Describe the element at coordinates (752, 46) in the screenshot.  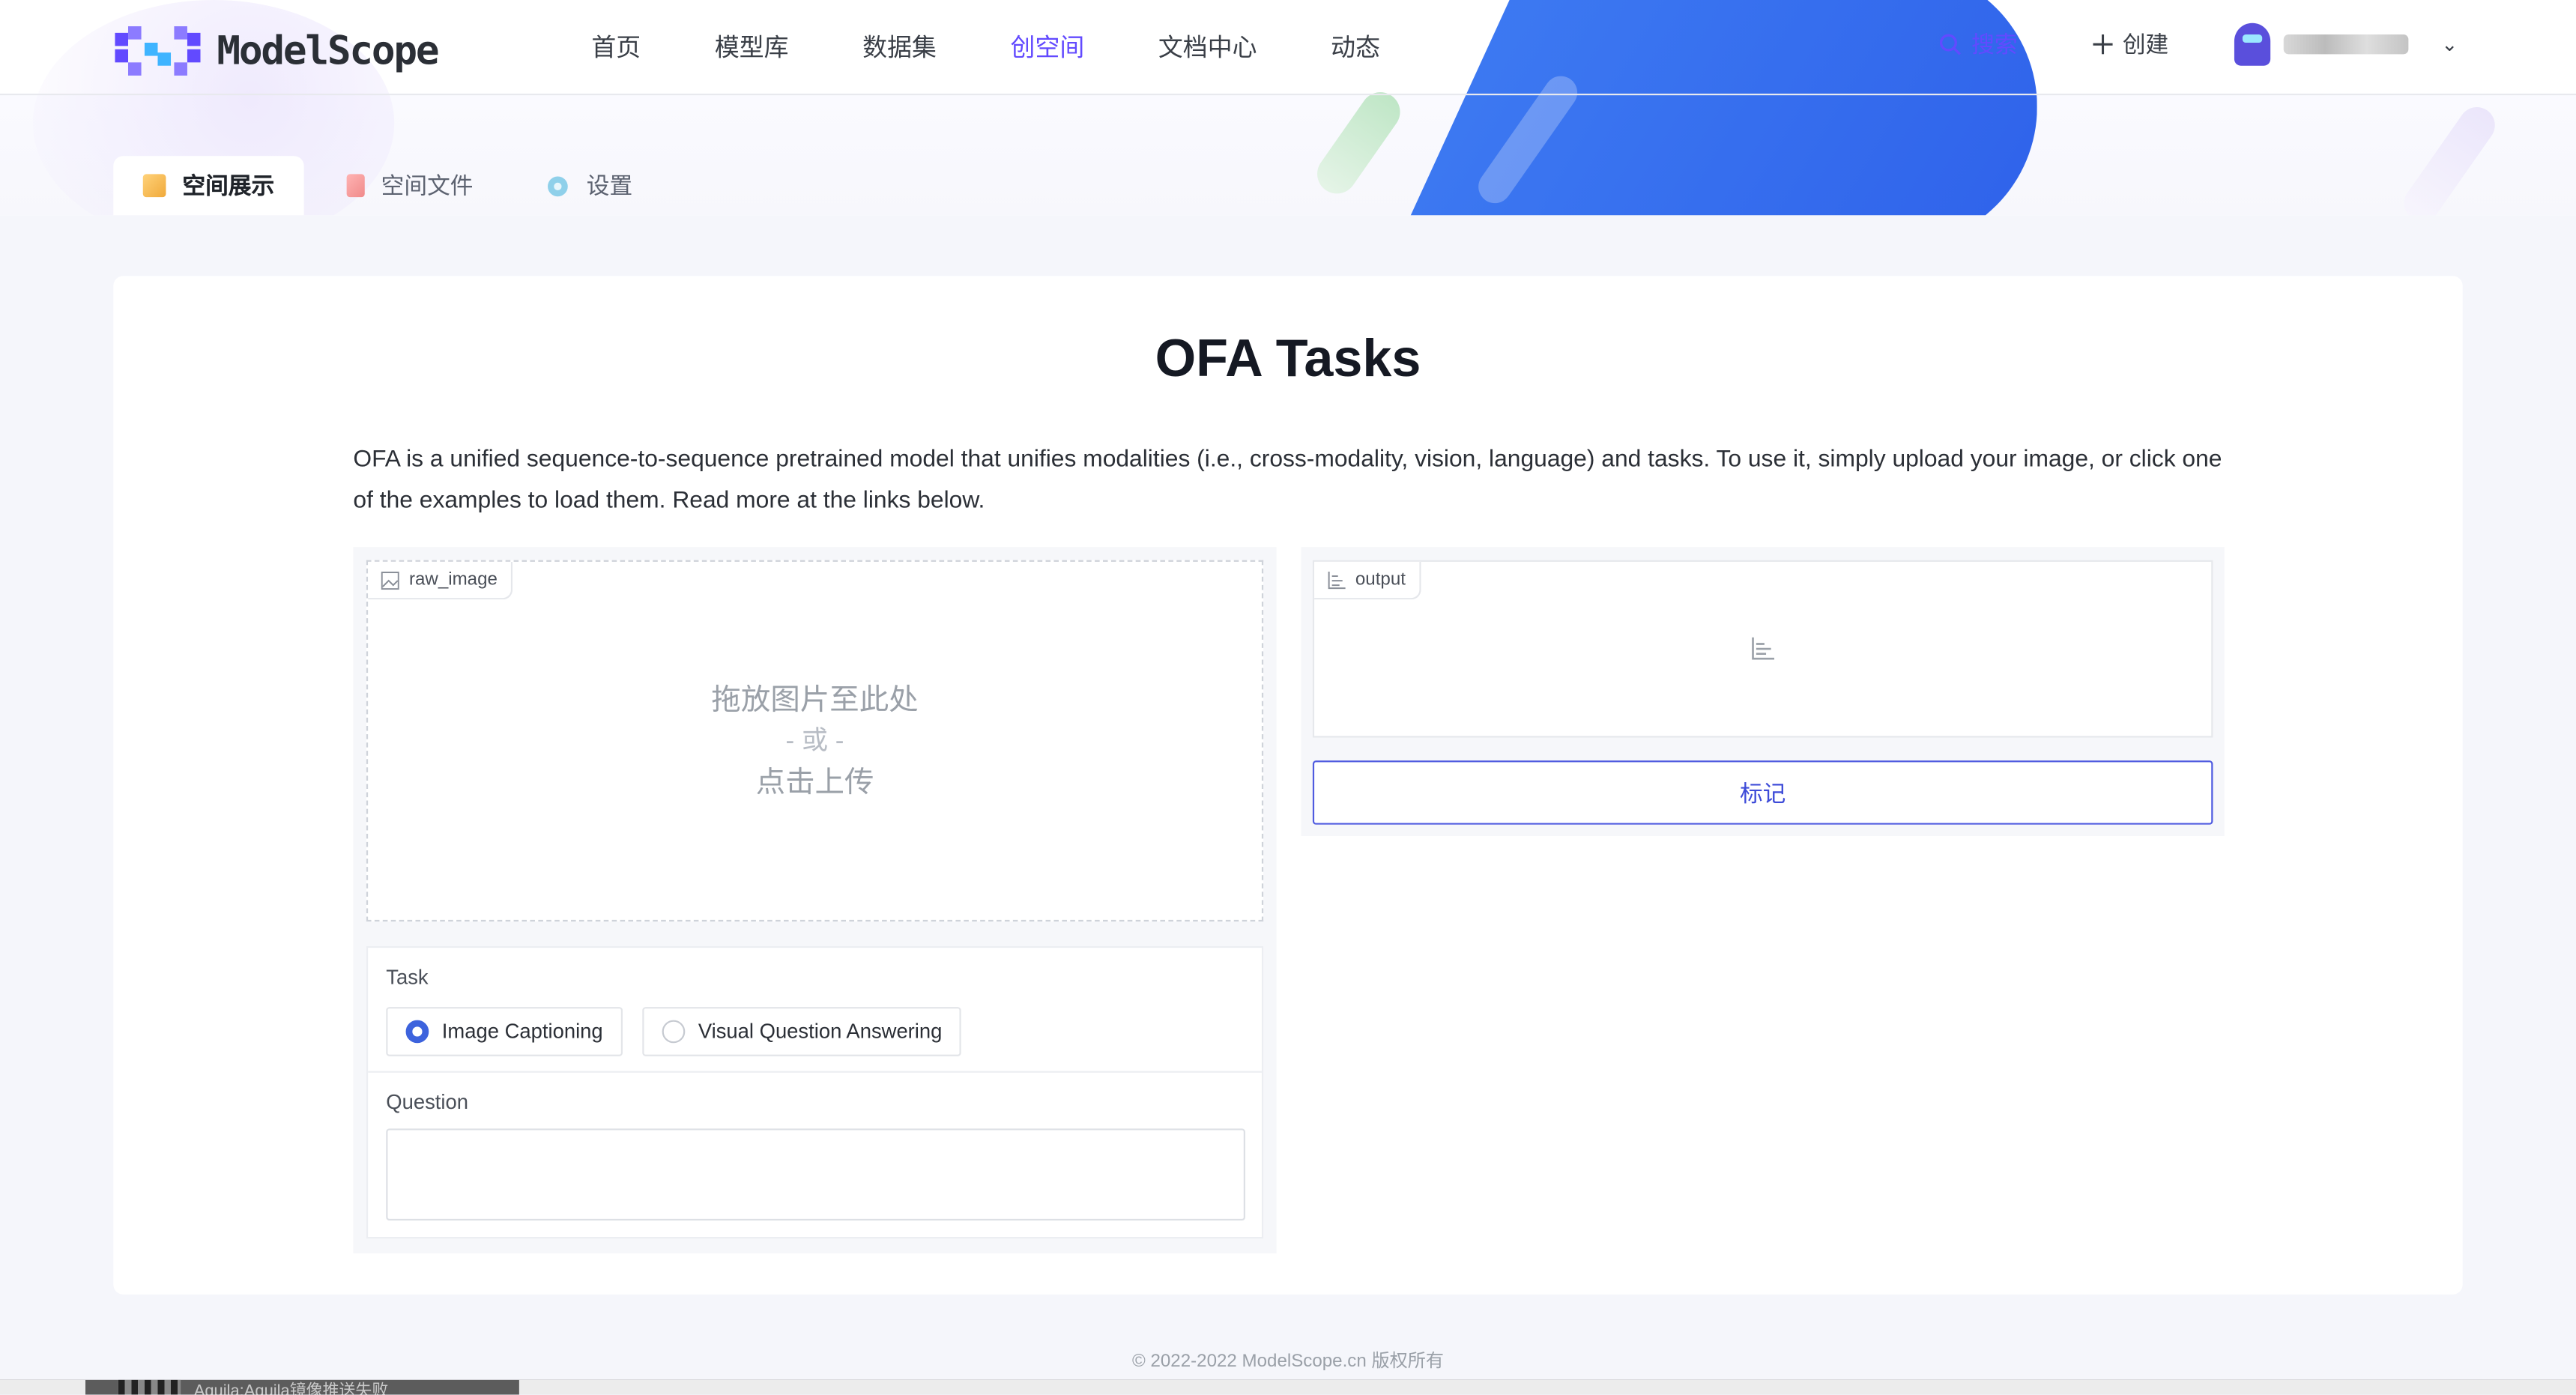
I see `nav-item-models: 模型库` at that location.